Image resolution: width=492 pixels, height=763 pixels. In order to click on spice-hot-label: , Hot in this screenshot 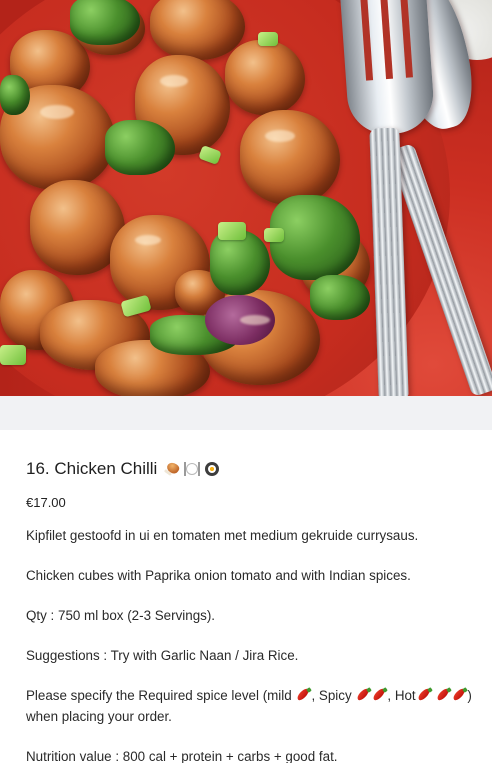, I will do `click(401, 695)`.